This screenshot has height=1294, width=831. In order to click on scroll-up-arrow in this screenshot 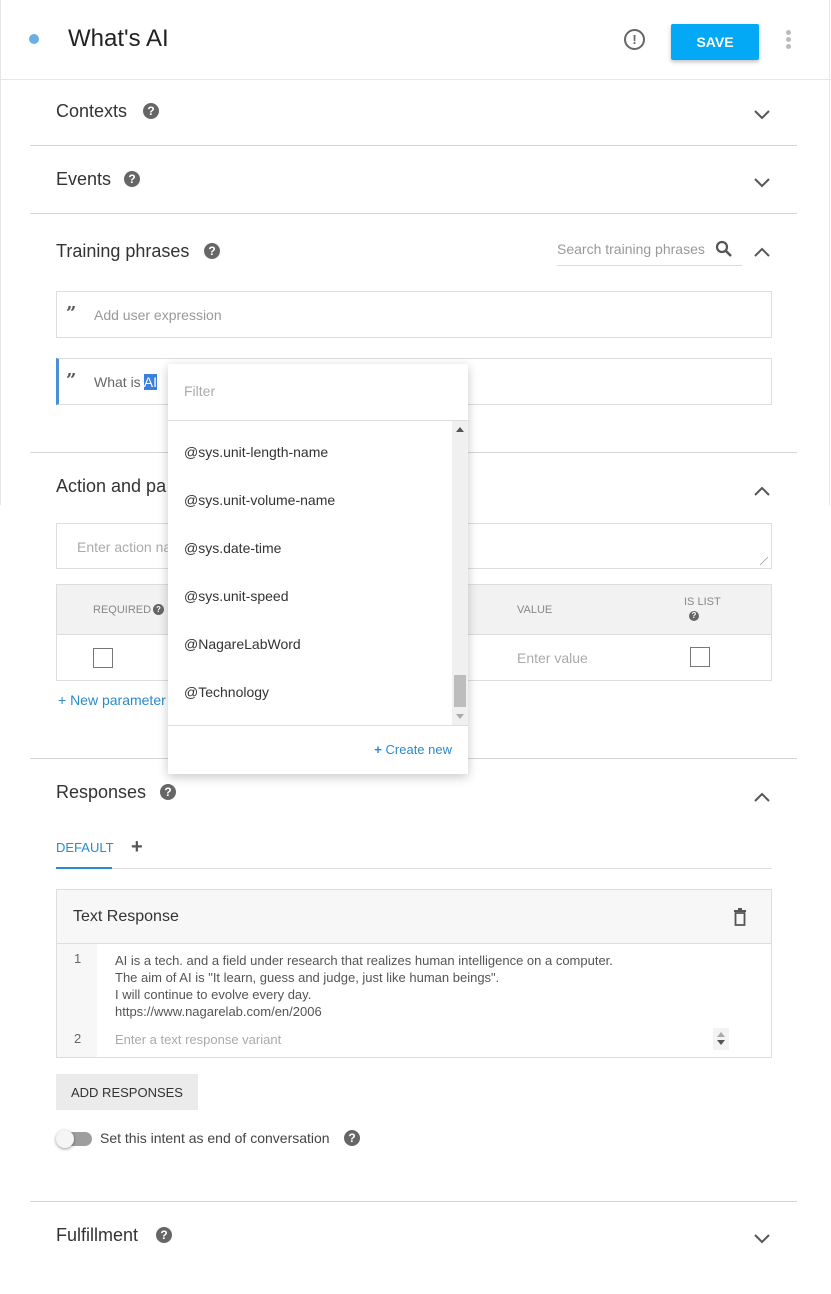, I will do `click(460, 429)`.